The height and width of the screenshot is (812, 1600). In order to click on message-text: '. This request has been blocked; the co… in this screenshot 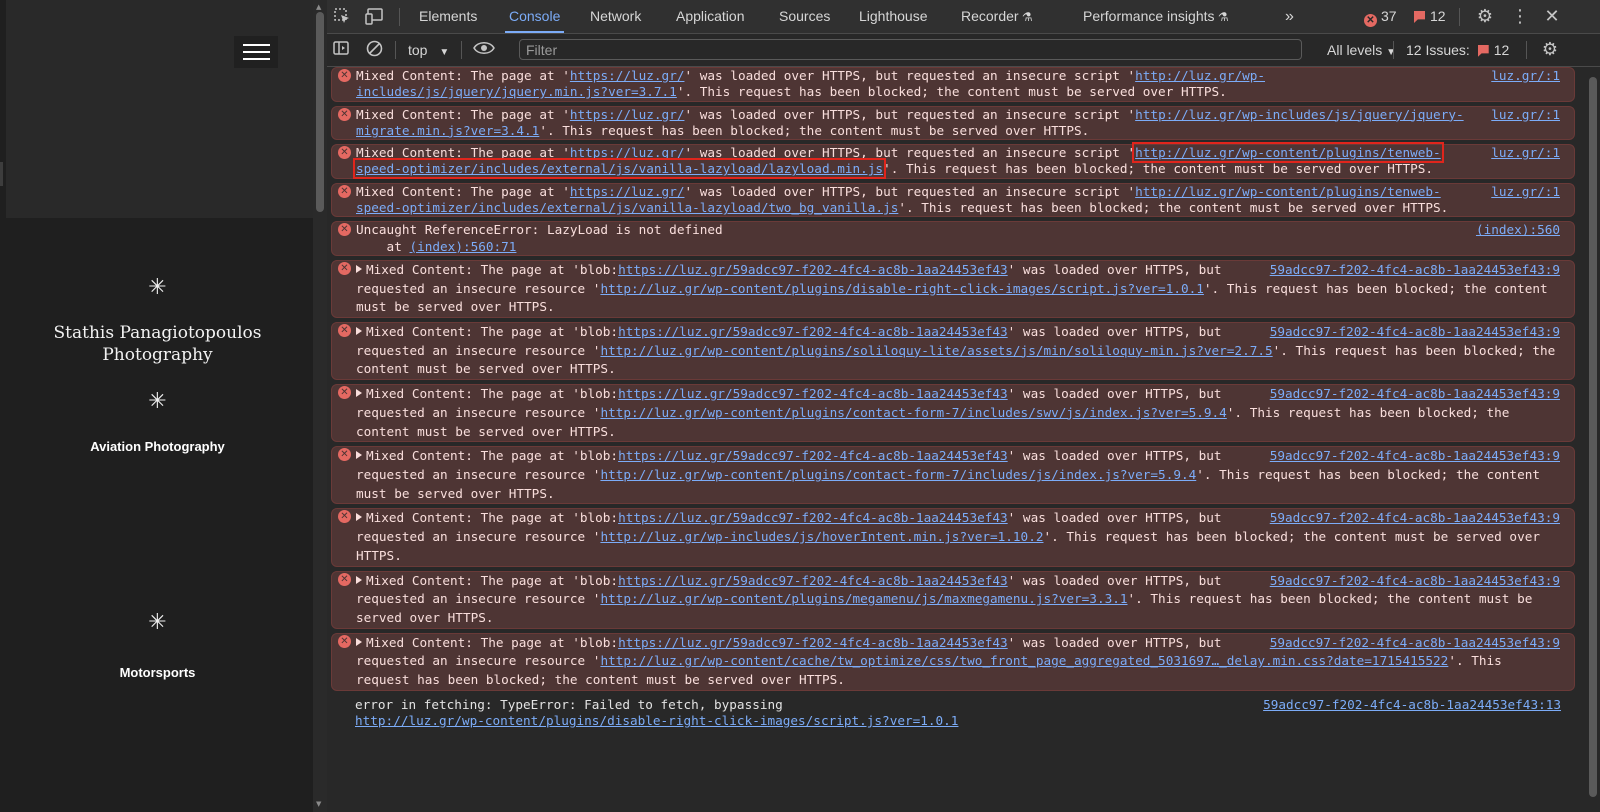, I will do `click(814, 130)`.